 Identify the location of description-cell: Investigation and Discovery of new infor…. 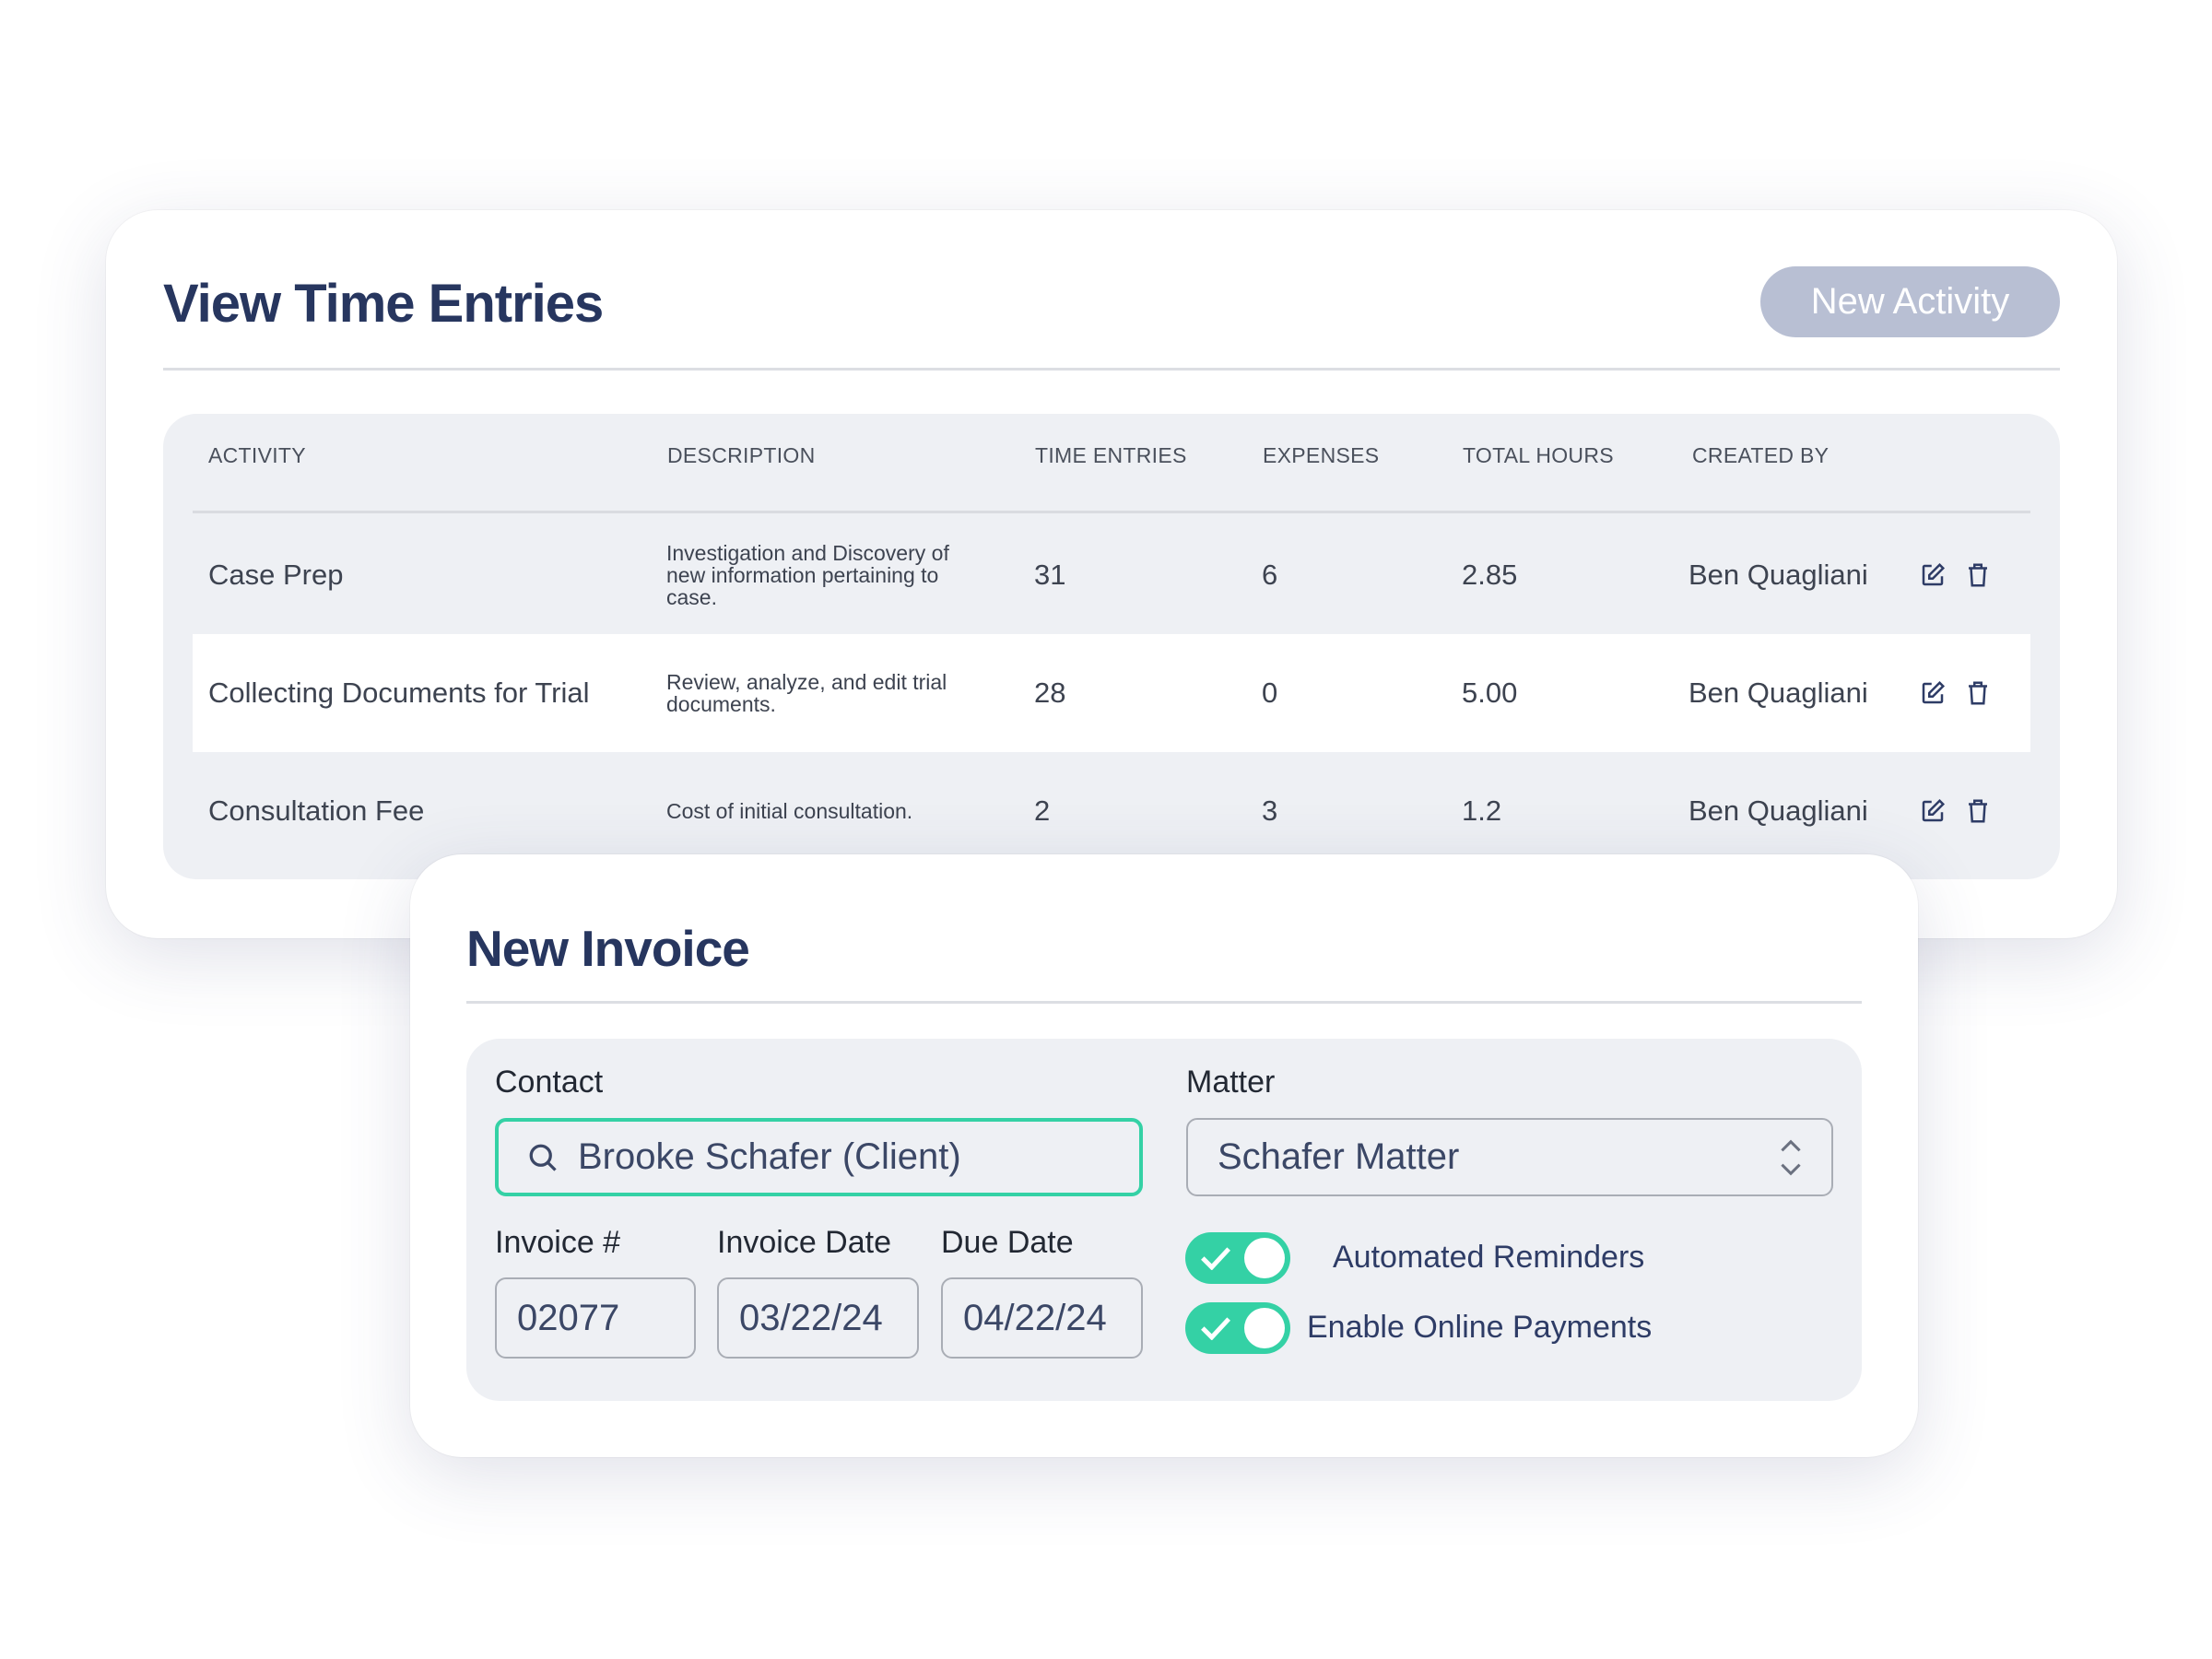
(807, 575).